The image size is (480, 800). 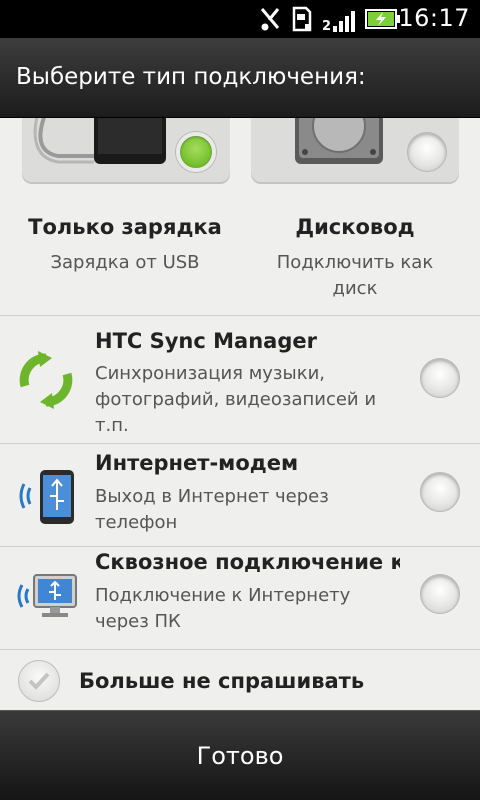 I want to click on sync-icon, so click(x=46, y=382).